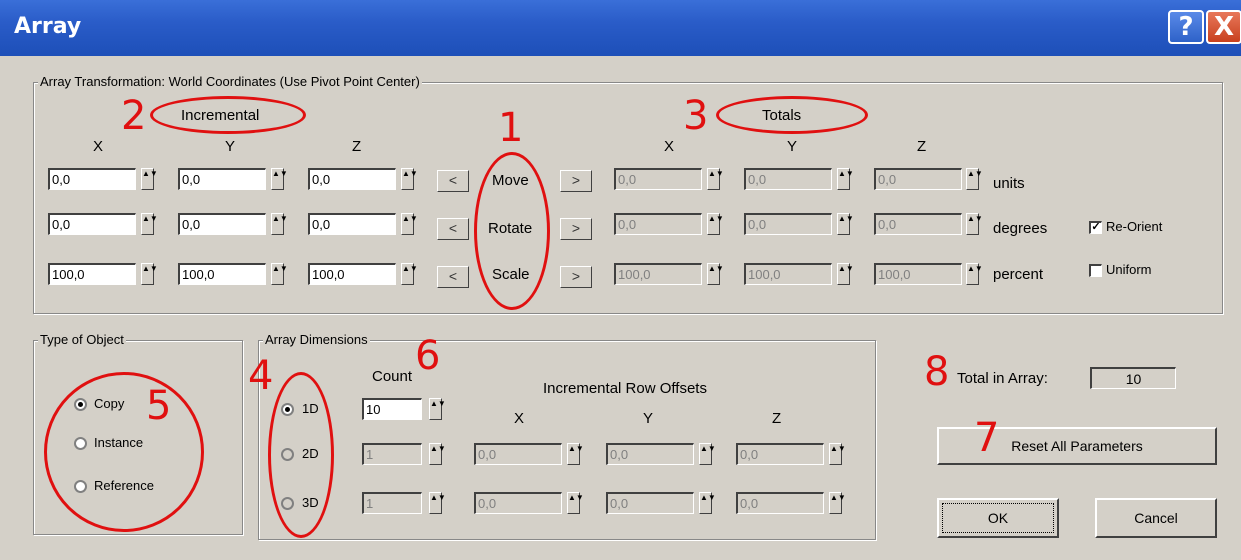 This screenshot has width=1241, height=560. I want to click on rotate-inc-y-field: 0,0, so click(222, 224).